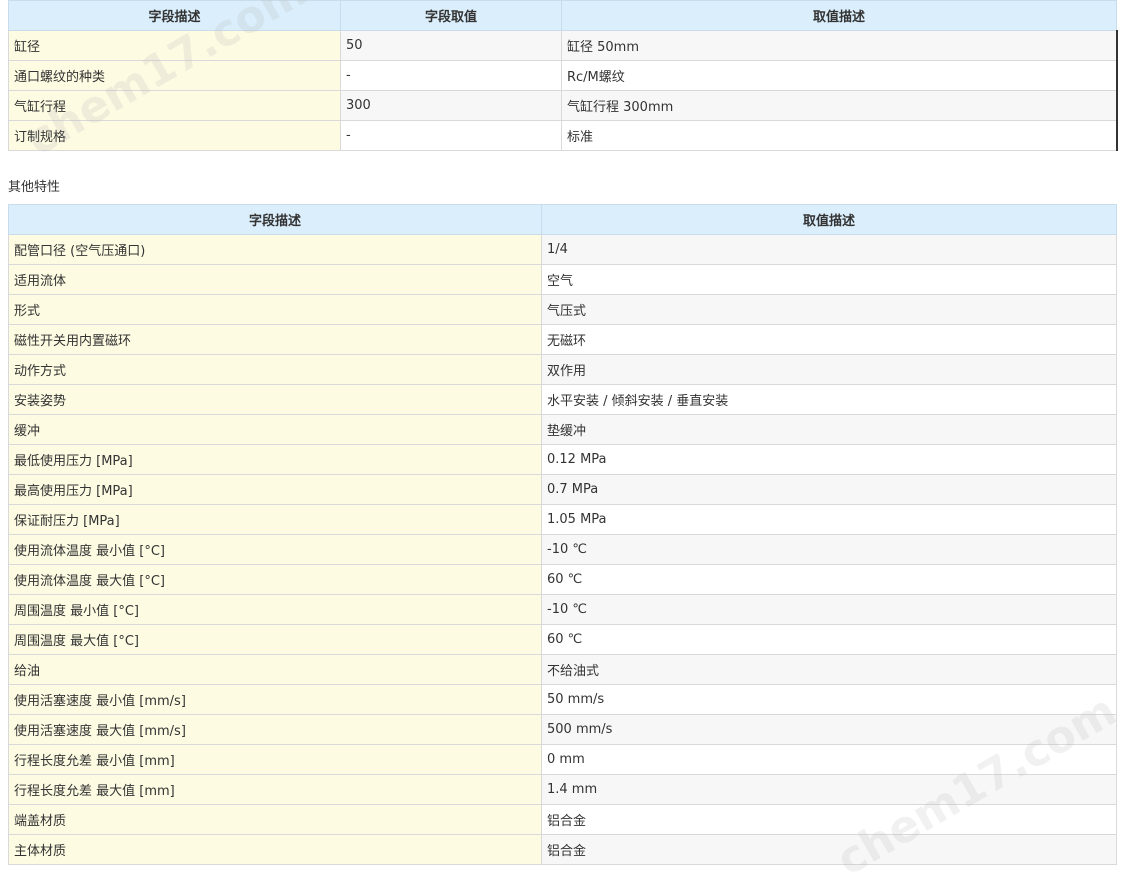  I want to click on table-row: 形式 气压式, so click(562, 309).